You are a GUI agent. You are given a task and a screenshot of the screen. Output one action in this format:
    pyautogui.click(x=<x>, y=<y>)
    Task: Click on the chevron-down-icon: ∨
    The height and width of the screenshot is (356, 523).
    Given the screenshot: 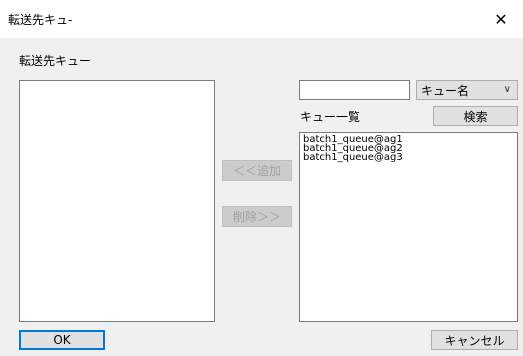 What is the action you would take?
    pyautogui.click(x=507, y=89)
    